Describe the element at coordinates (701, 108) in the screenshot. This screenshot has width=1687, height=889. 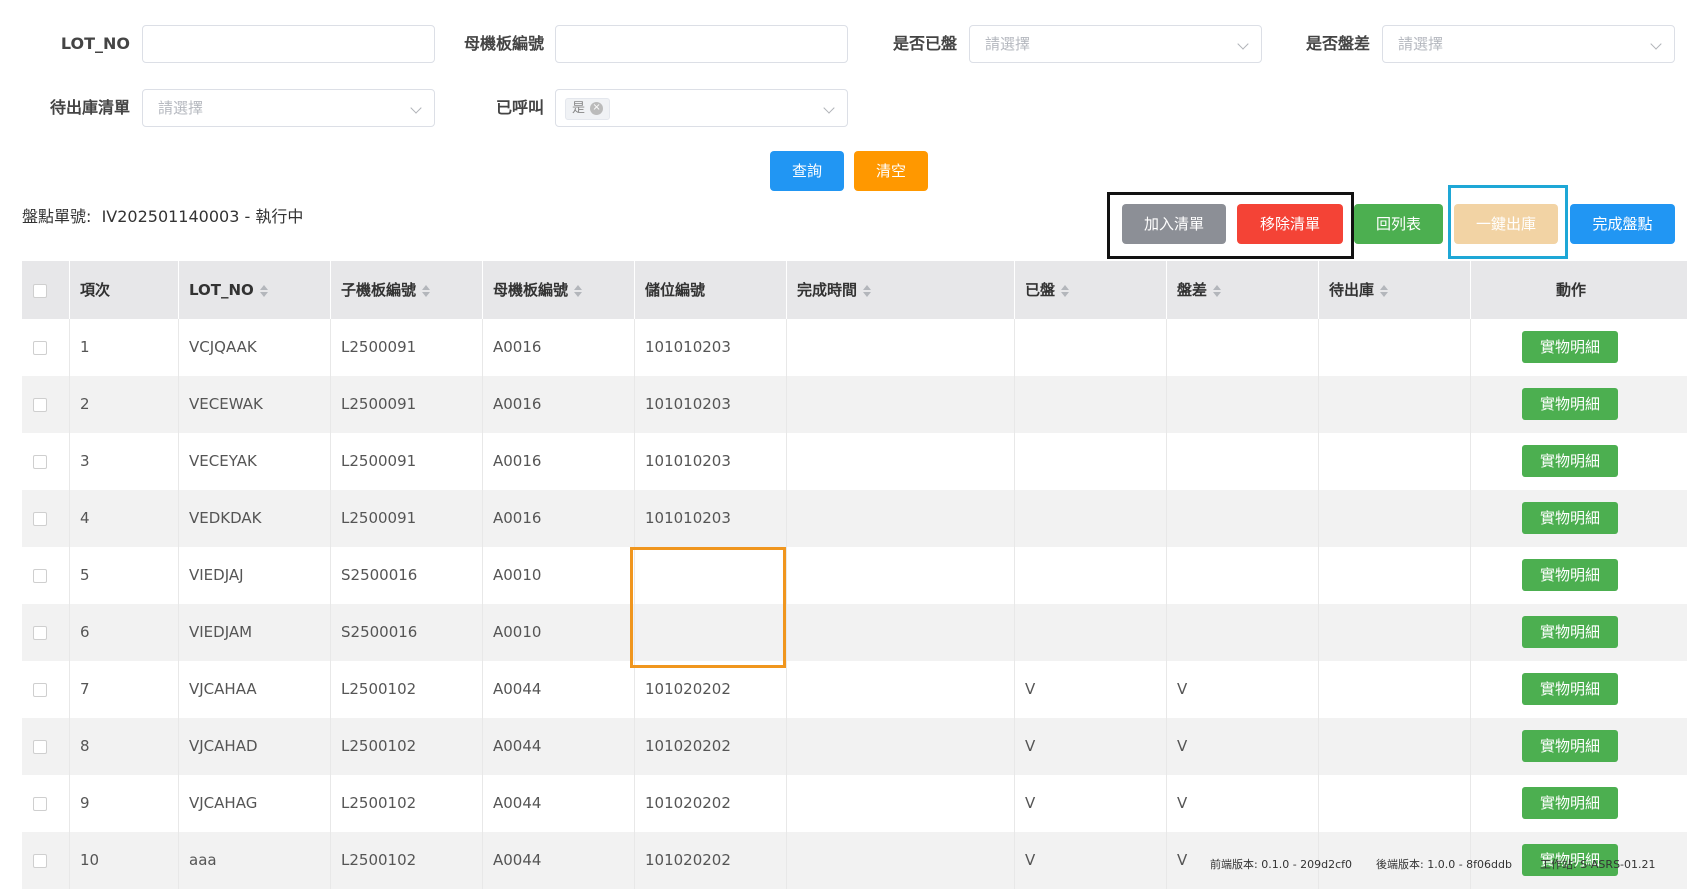
I see `called-select: 是 ×` at that location.